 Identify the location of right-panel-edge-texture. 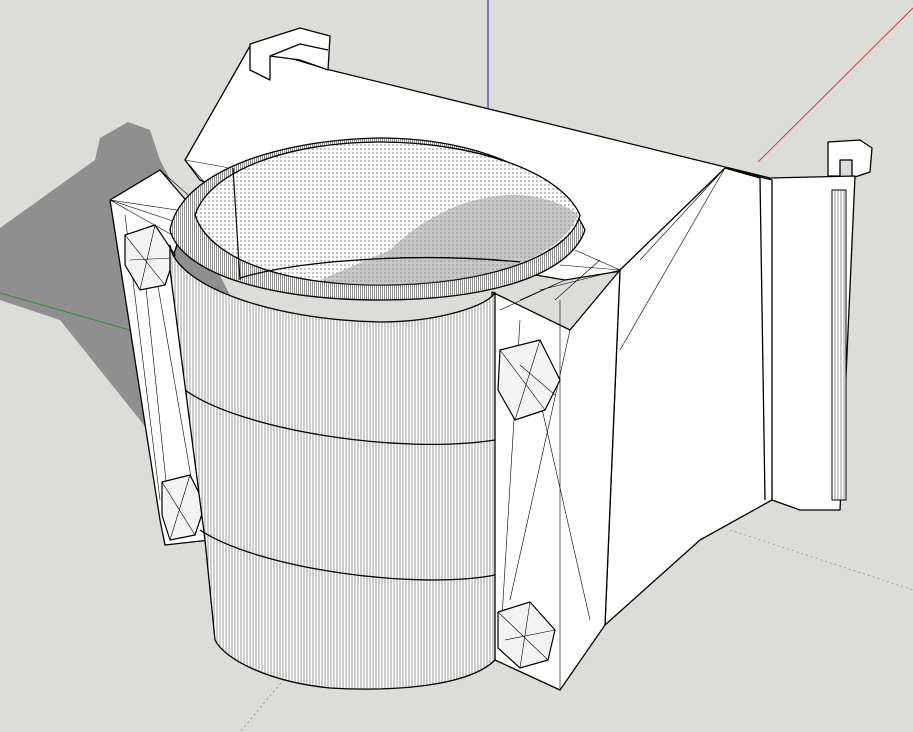
(839, 345).